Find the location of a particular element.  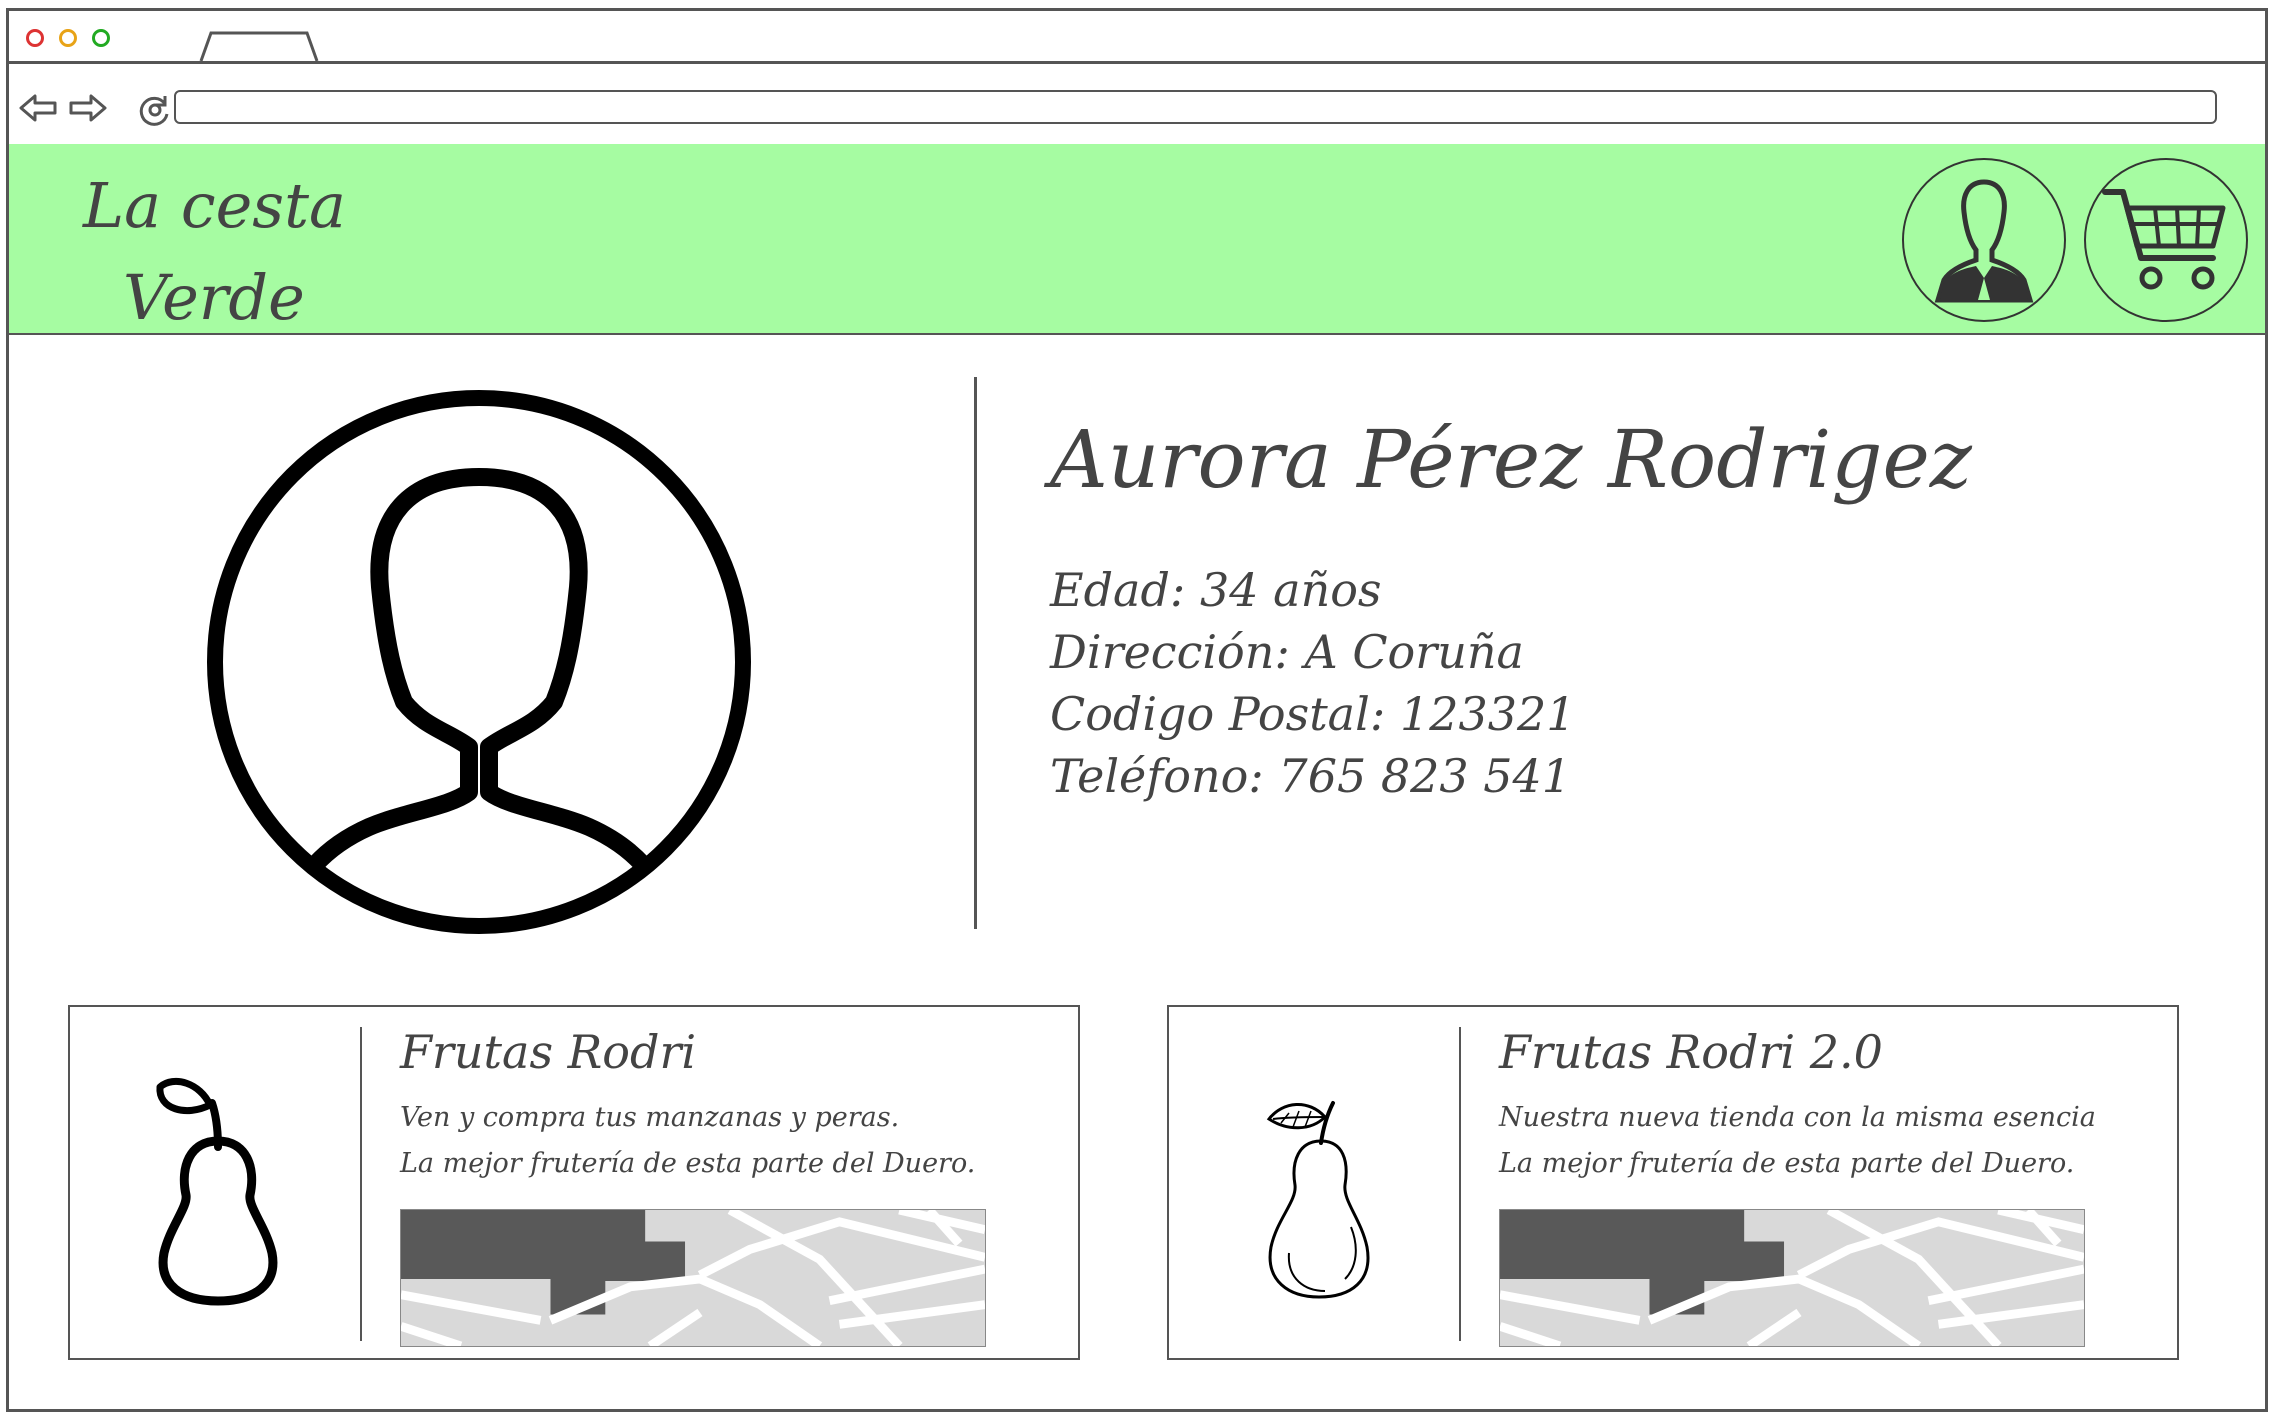

shopping-cart-button is located at coordinates (2166, 240).